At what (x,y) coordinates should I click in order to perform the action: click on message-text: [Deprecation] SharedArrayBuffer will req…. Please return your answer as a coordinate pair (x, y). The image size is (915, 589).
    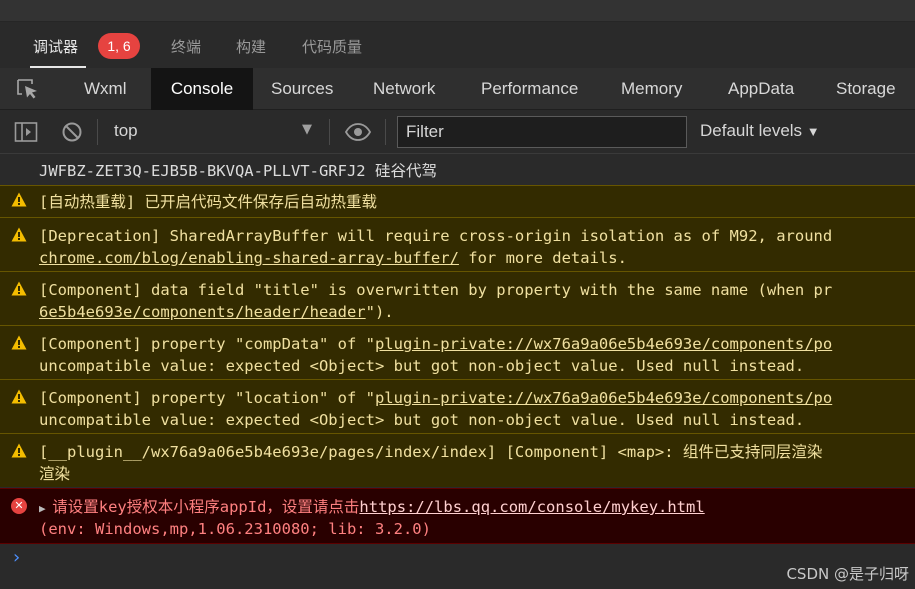
    Looking at the image, I should click on (436, 236).